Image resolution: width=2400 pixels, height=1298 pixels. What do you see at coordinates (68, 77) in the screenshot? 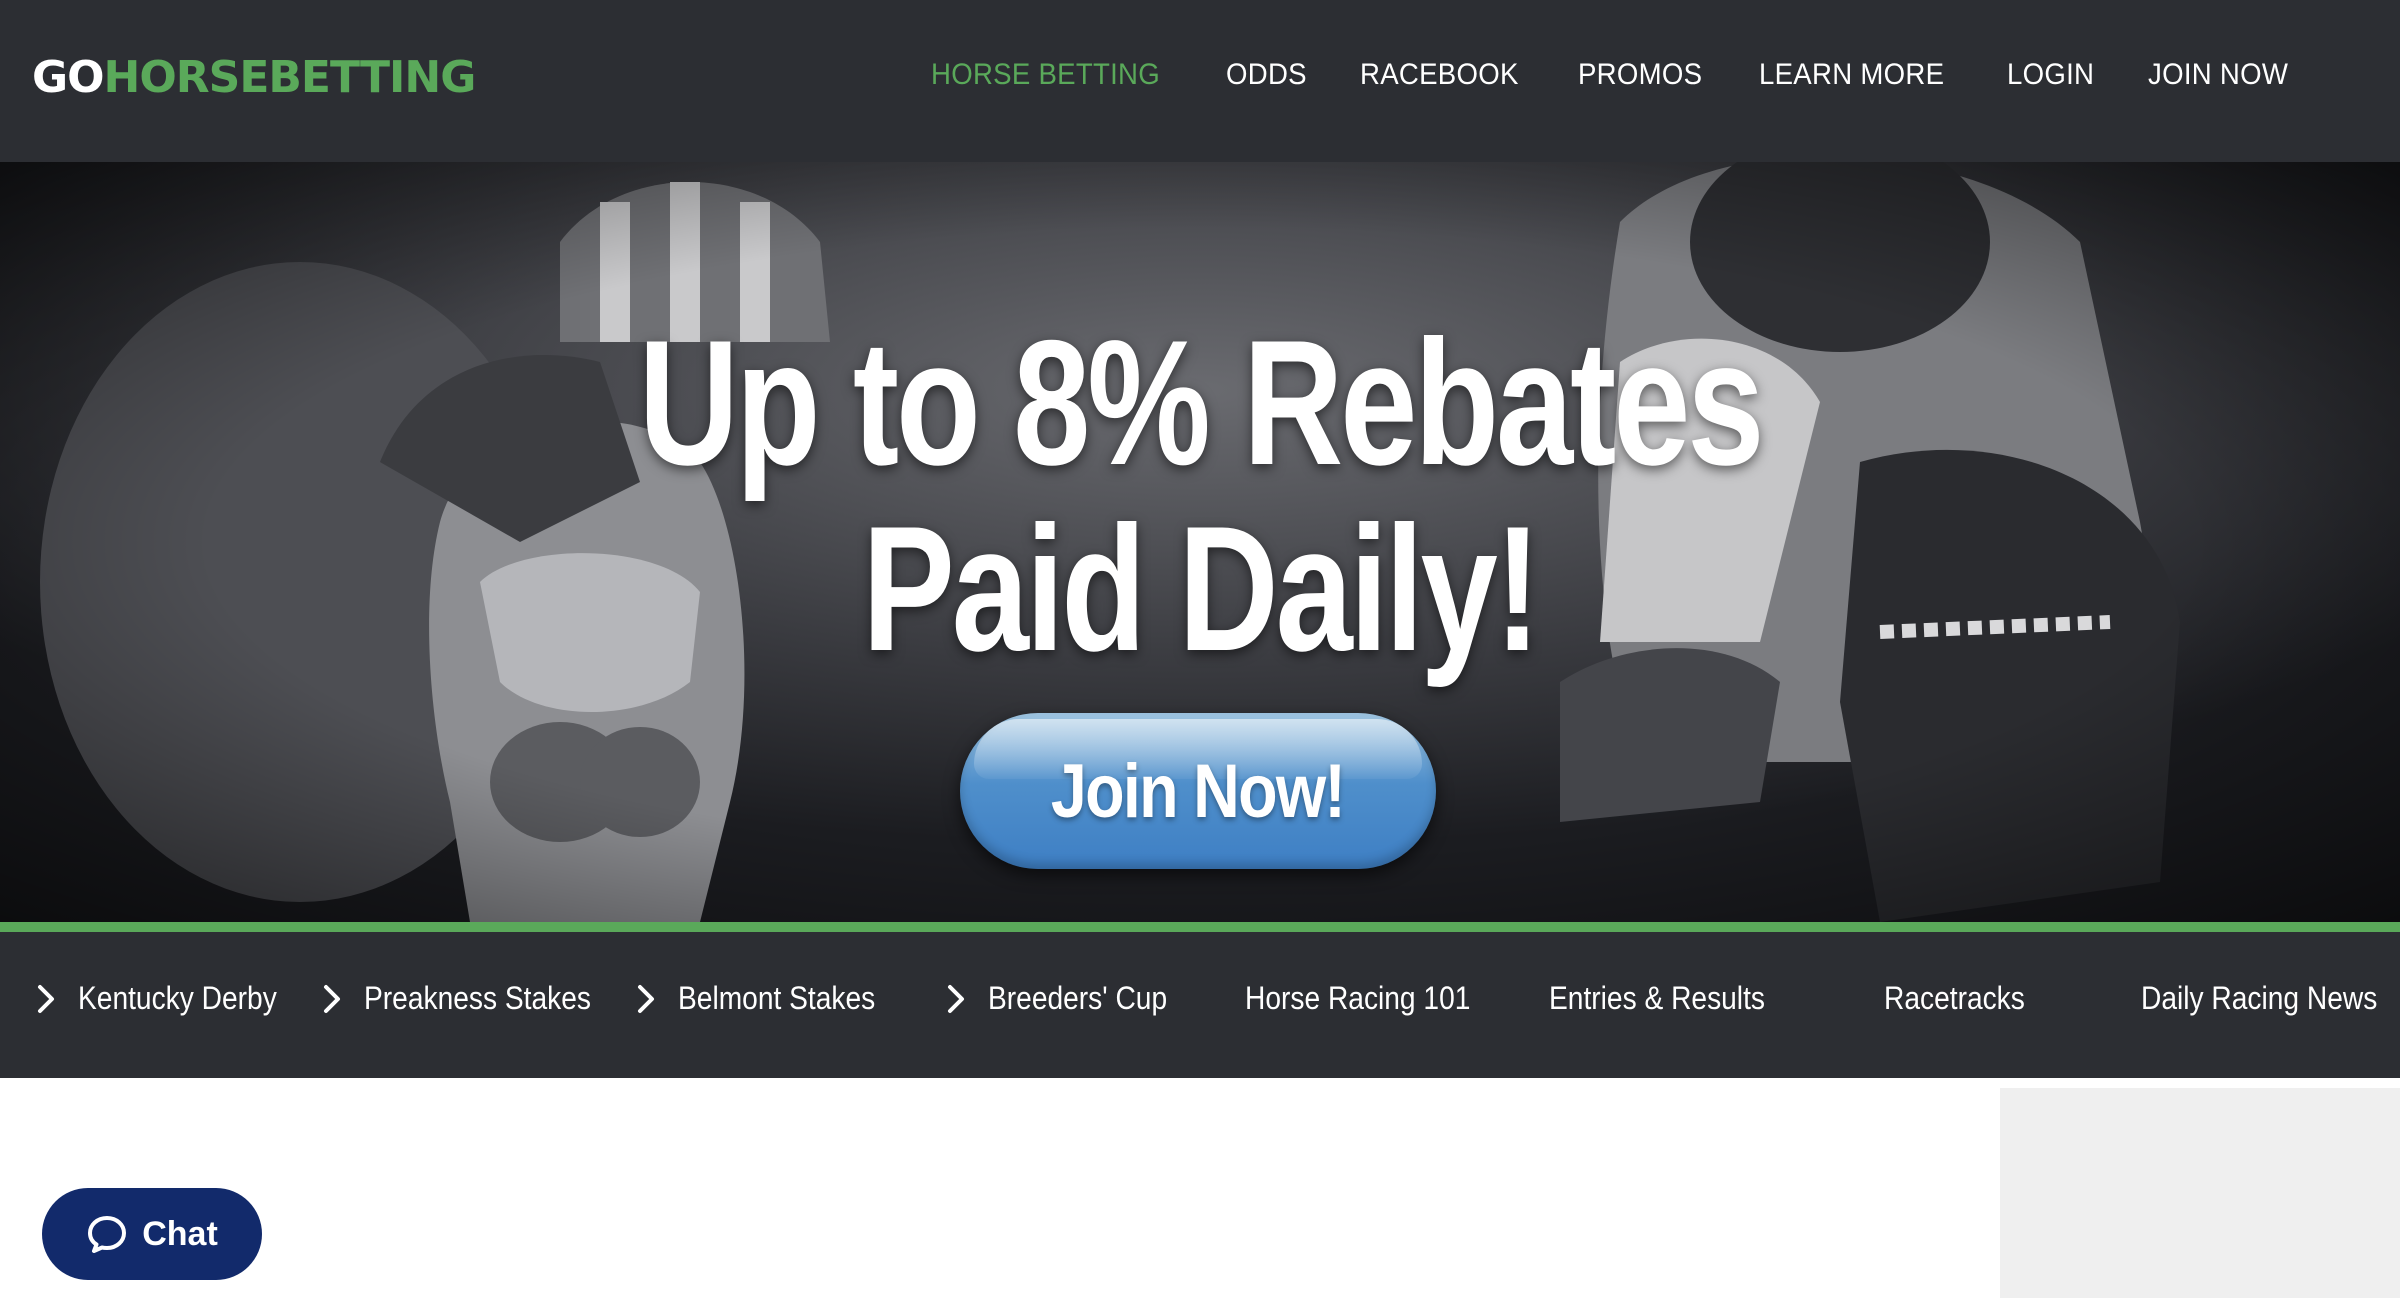
I see `logo-part-go: GO` at bounding box center [68, 77].